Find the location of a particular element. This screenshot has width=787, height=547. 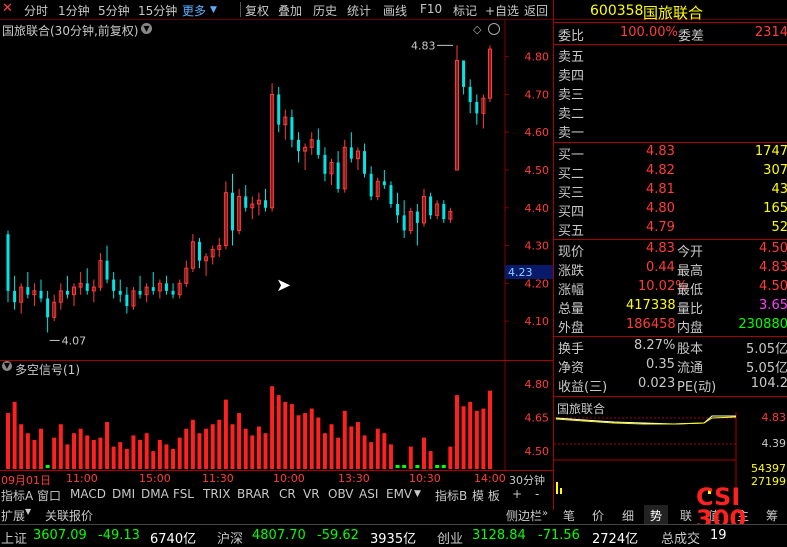

mouse-cursor-icon: ➤ is located at coordinates (284, 285).